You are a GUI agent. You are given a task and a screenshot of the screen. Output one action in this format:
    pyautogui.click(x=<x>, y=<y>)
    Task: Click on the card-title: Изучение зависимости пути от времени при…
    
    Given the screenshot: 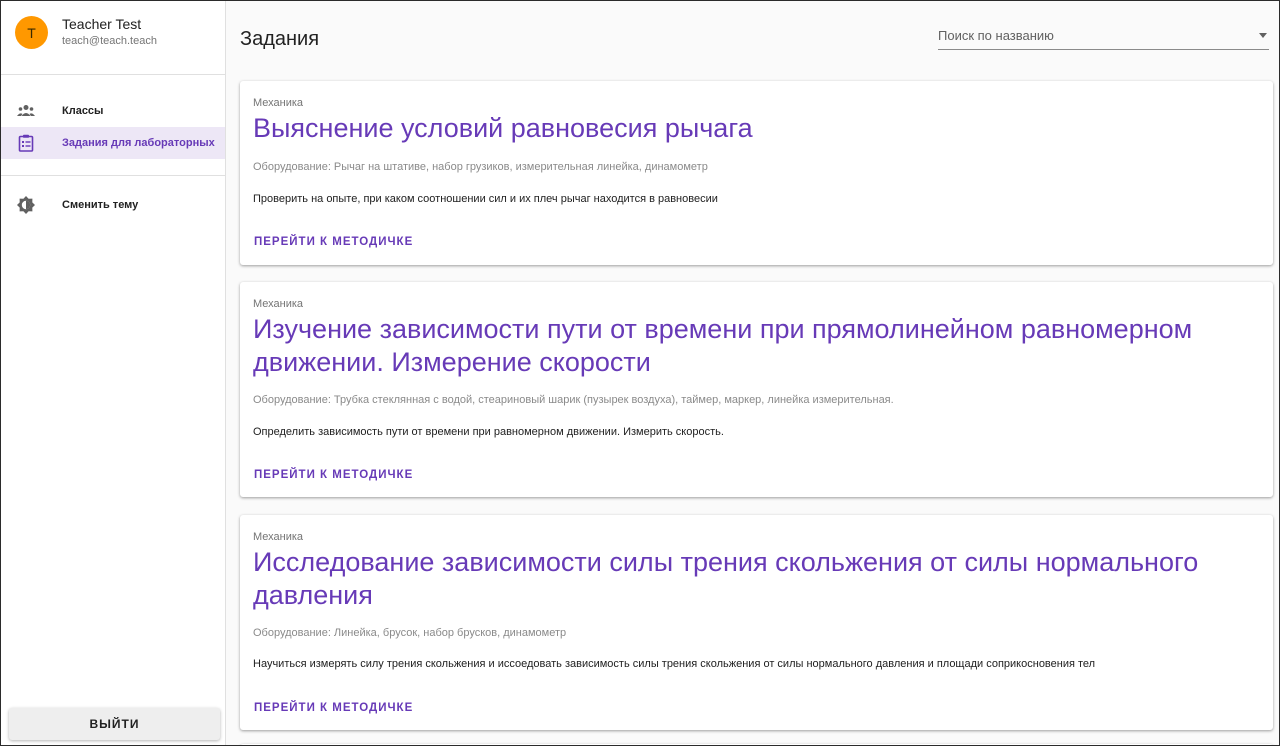 What is the action you would take?
    pyautogui.click(x=723, y=345)
    